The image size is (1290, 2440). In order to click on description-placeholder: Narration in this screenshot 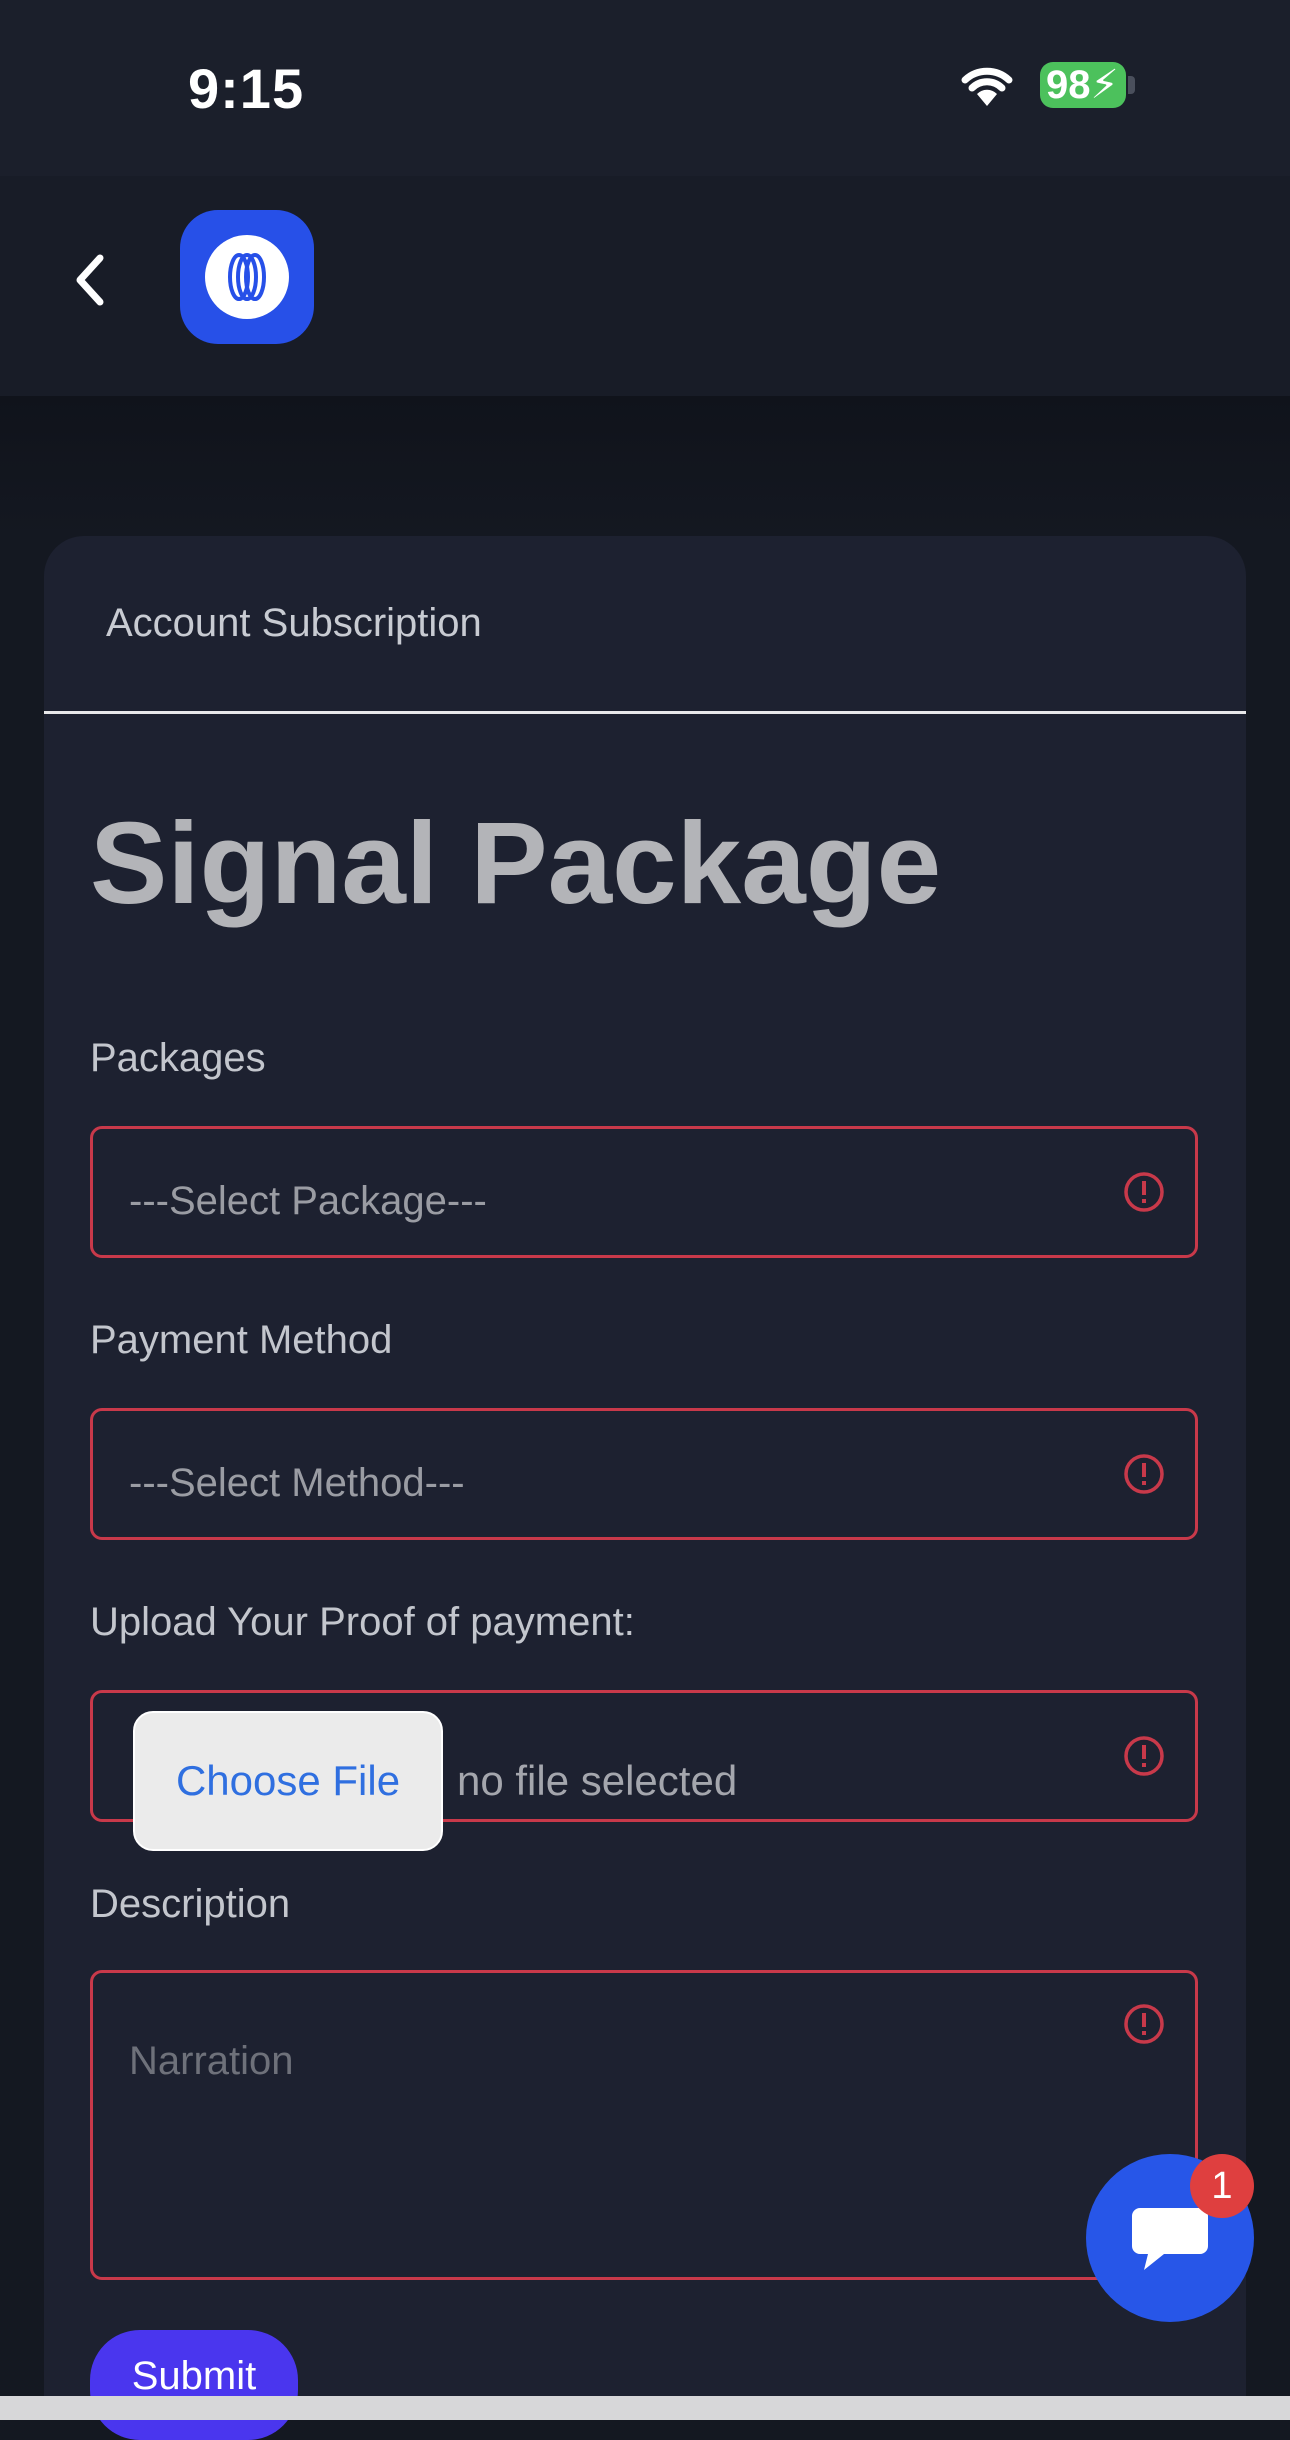, I will do `click(211, 2061)`.